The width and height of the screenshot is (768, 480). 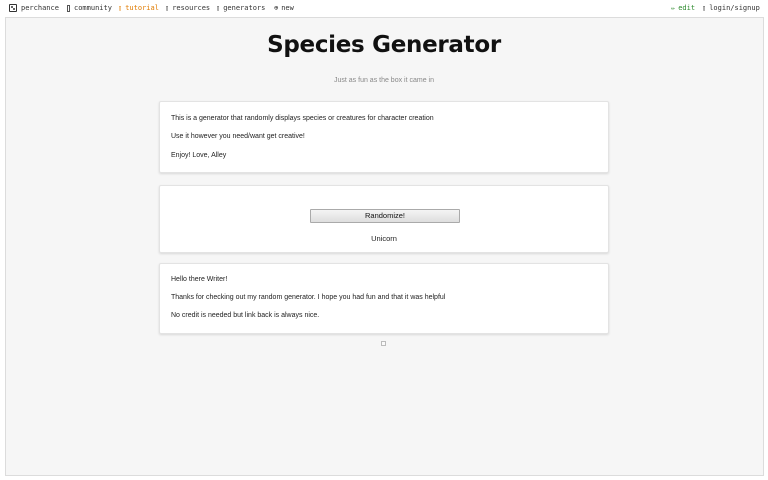 I want to click on generators-icon: ▯, so click(x=218, y=8).